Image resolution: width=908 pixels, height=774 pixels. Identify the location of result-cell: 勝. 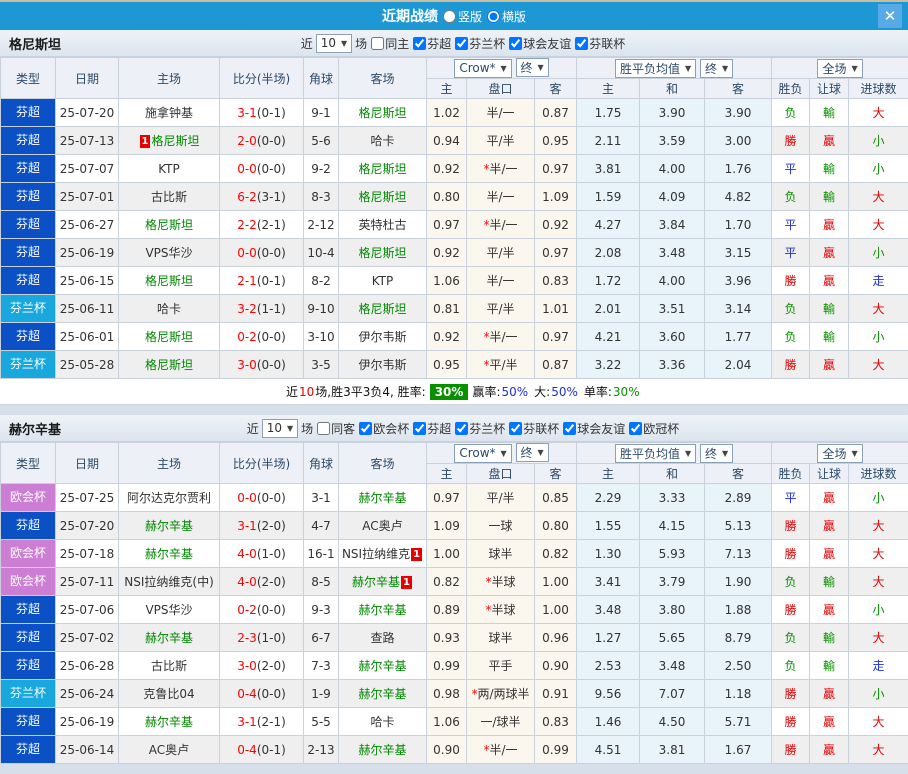
(791, 554).